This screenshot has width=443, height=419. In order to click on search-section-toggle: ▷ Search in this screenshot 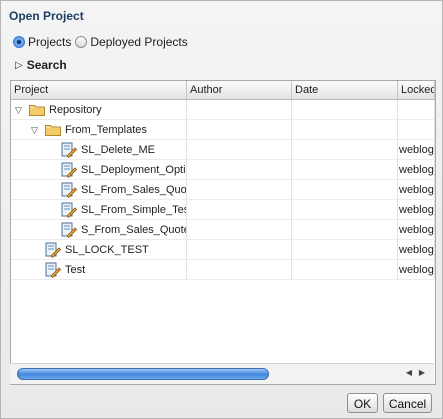, I will do `click(41, 65)`.